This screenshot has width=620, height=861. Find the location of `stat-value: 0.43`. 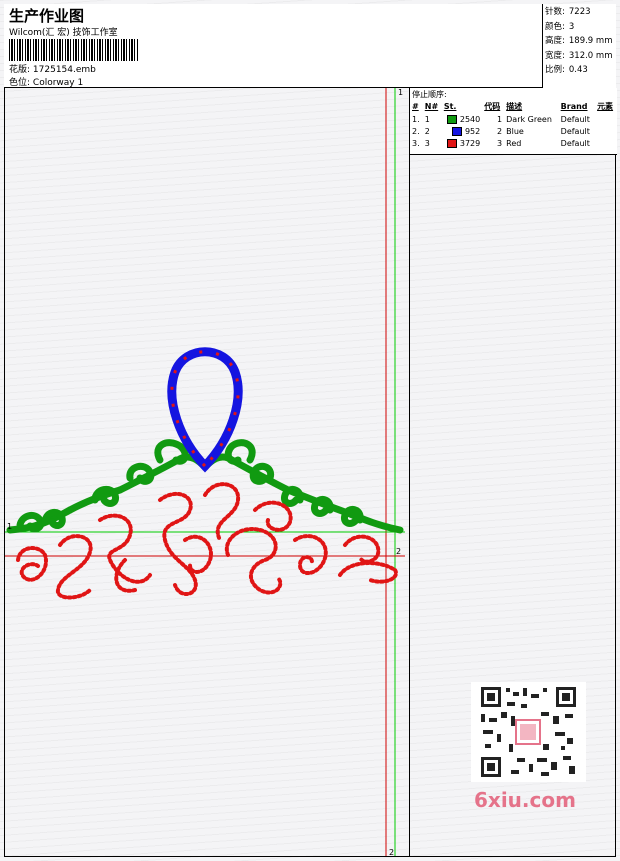

stat-value: 0.43 is located at coordinates (578, 70).